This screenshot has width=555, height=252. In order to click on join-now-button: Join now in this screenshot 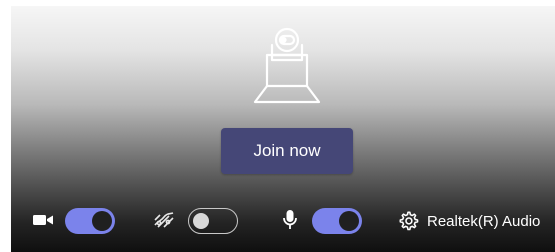, I will do `click(287, 151)`.